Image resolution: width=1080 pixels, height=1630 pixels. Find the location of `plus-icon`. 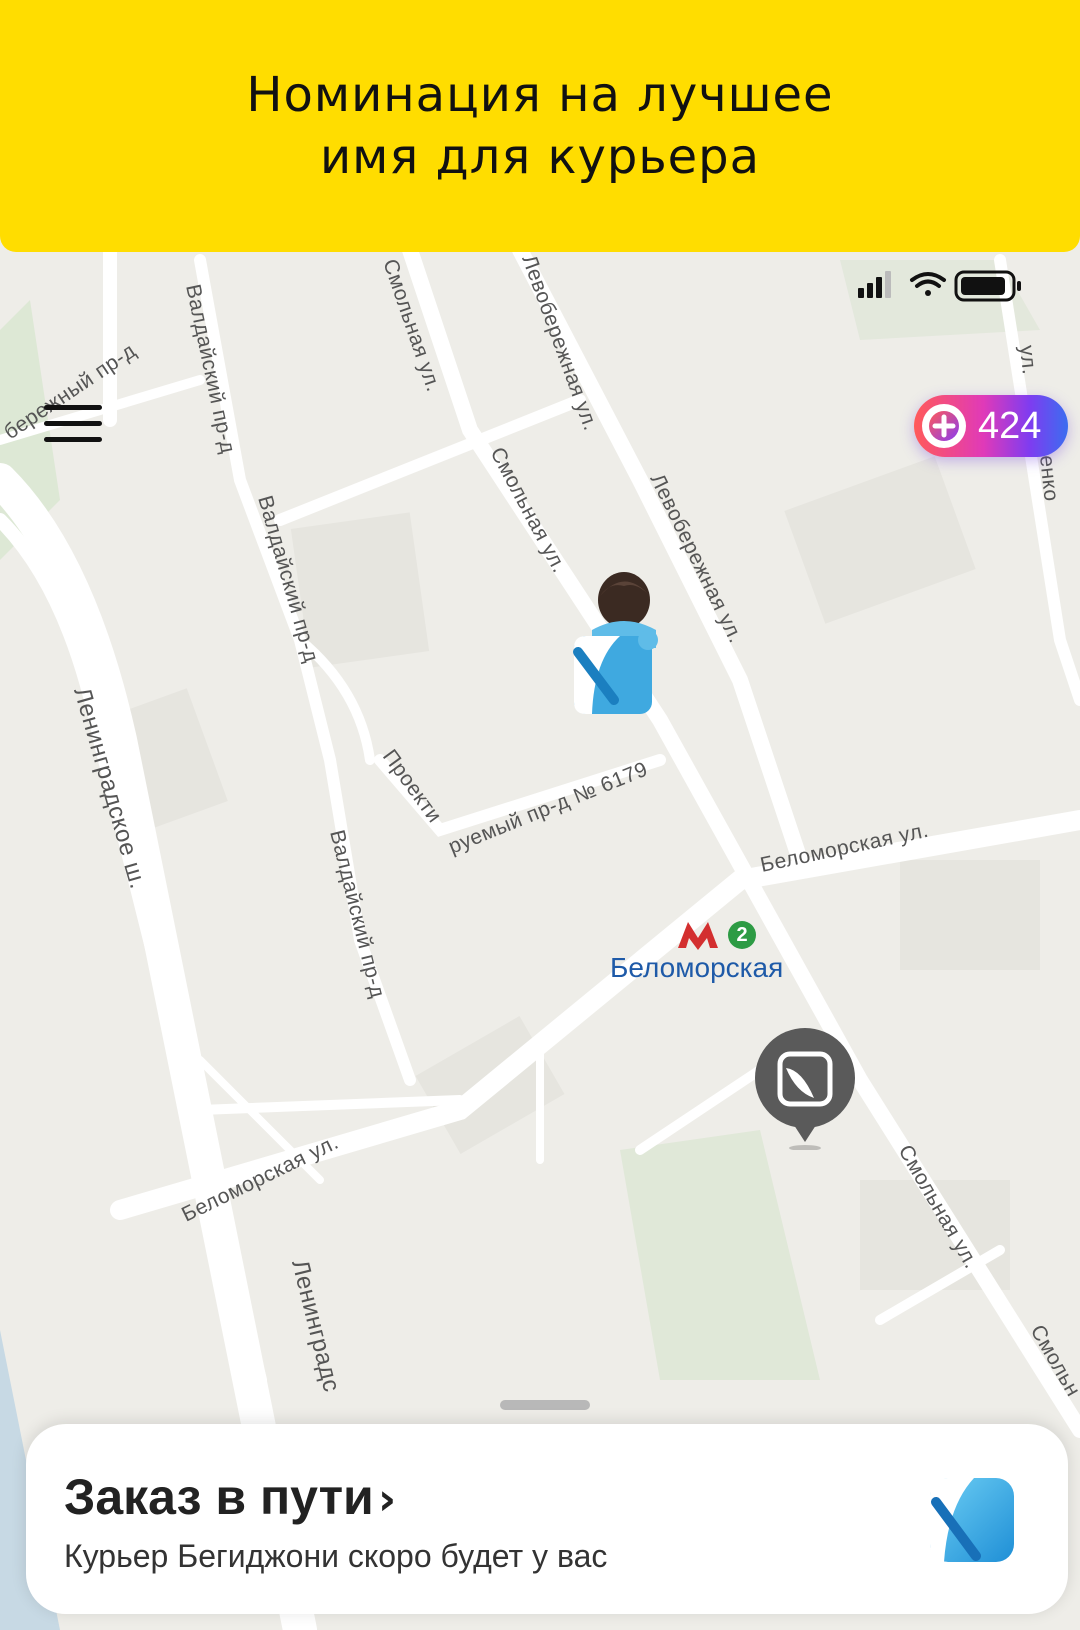

plus-icon is located at coordinates (944, 426).